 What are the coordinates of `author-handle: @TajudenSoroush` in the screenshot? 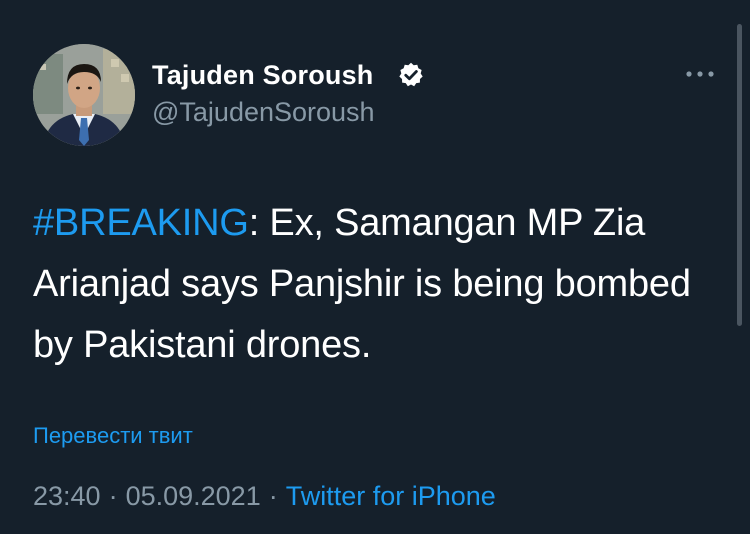 It's located at (263, 112).